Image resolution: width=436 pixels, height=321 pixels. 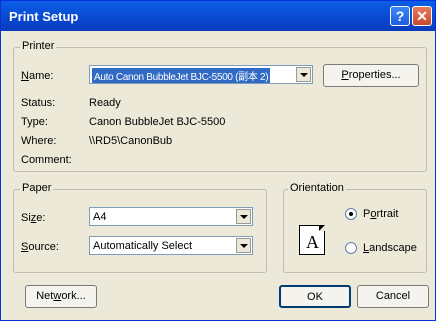 What do you see at coordinates (157, 122) in the screenshot?
I see `type-value: Canon BubbleJet BJC-5500` at bounding box center [157, 122].